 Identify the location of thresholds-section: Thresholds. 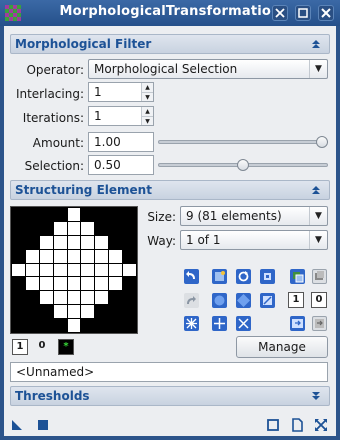
(170, 396).